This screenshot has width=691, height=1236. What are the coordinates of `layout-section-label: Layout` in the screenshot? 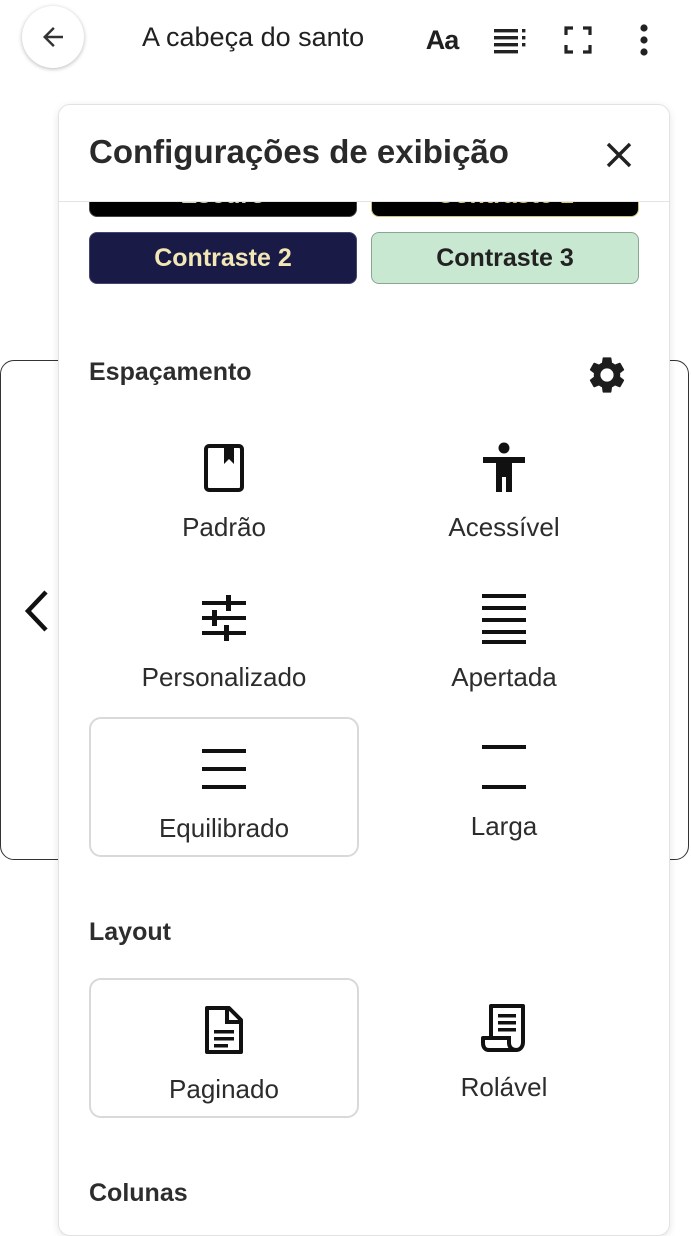 It's located at (130, 932).